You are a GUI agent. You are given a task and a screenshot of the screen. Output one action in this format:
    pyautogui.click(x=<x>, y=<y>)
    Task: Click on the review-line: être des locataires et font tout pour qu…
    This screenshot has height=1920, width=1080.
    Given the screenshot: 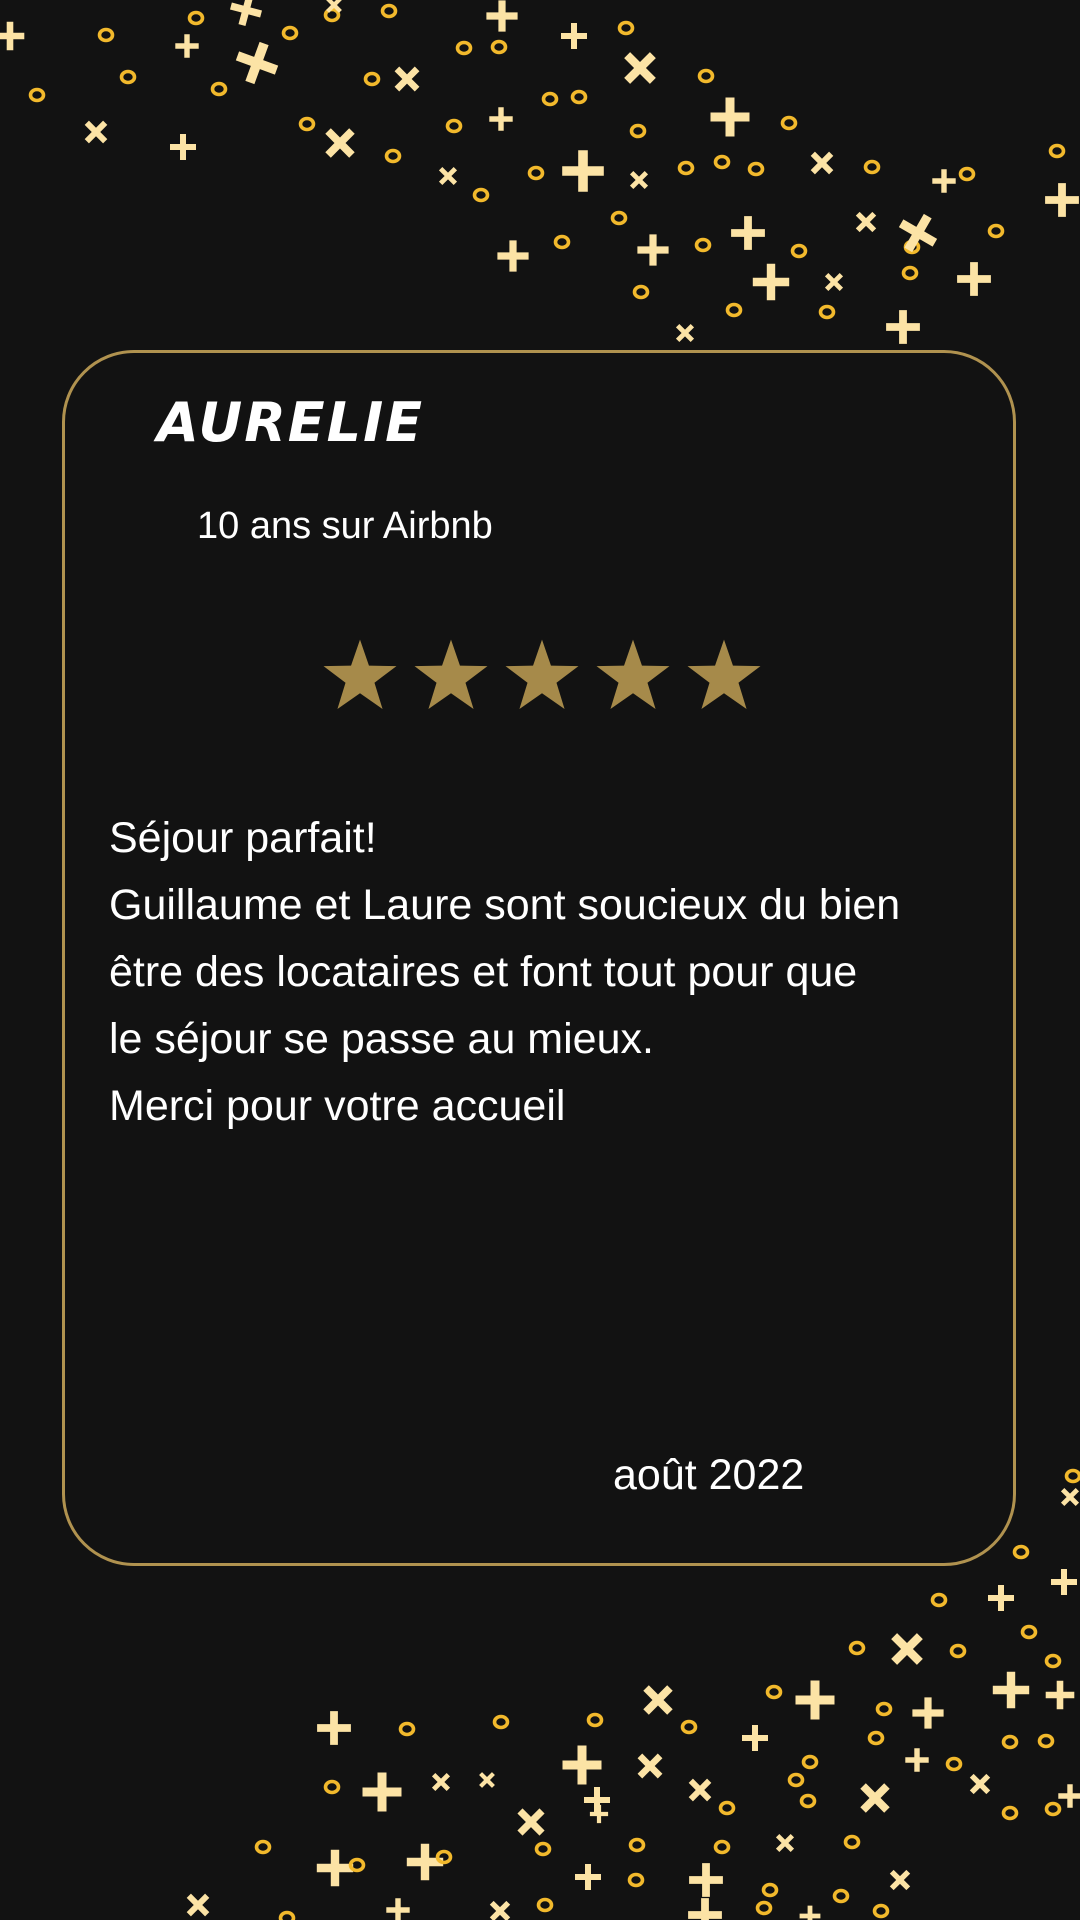 What is the action you would take?
    pyautogui.click(x=483, y=972)
    